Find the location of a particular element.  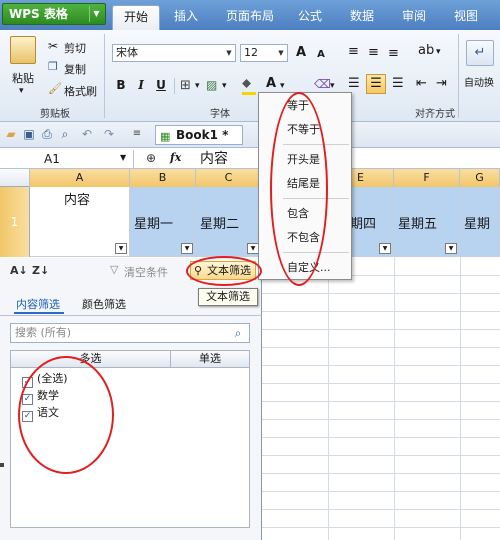

cell-c1: 星期二 ▼ is located at coordinates (229, 222).